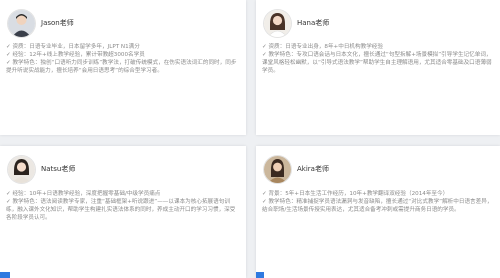 The image size is (500, 278). I want to click on teacher-header: Akira老师, so click(296, 169).